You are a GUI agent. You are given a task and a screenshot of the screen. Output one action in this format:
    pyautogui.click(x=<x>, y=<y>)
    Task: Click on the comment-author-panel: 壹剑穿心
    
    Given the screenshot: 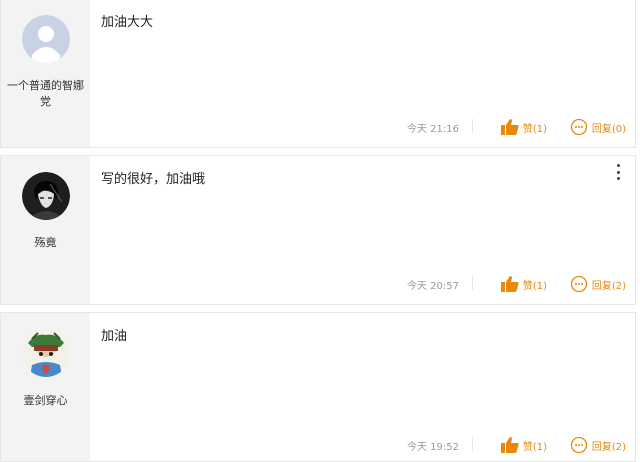 What is the action you would take?
    pyautogui.click(x=45, y=387)
    